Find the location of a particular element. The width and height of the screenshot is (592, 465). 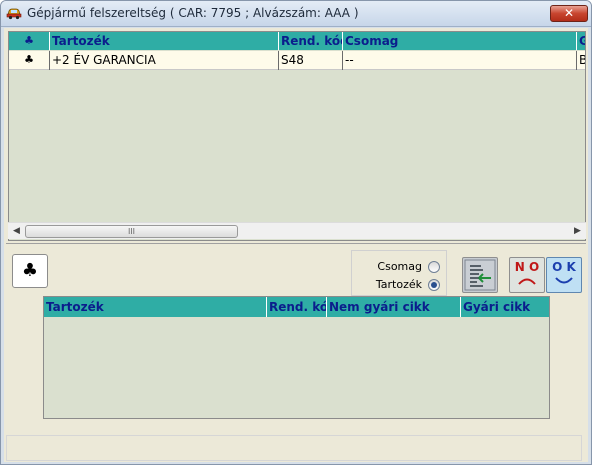

radio-tartozek-button is located at coordinates (434, 285).